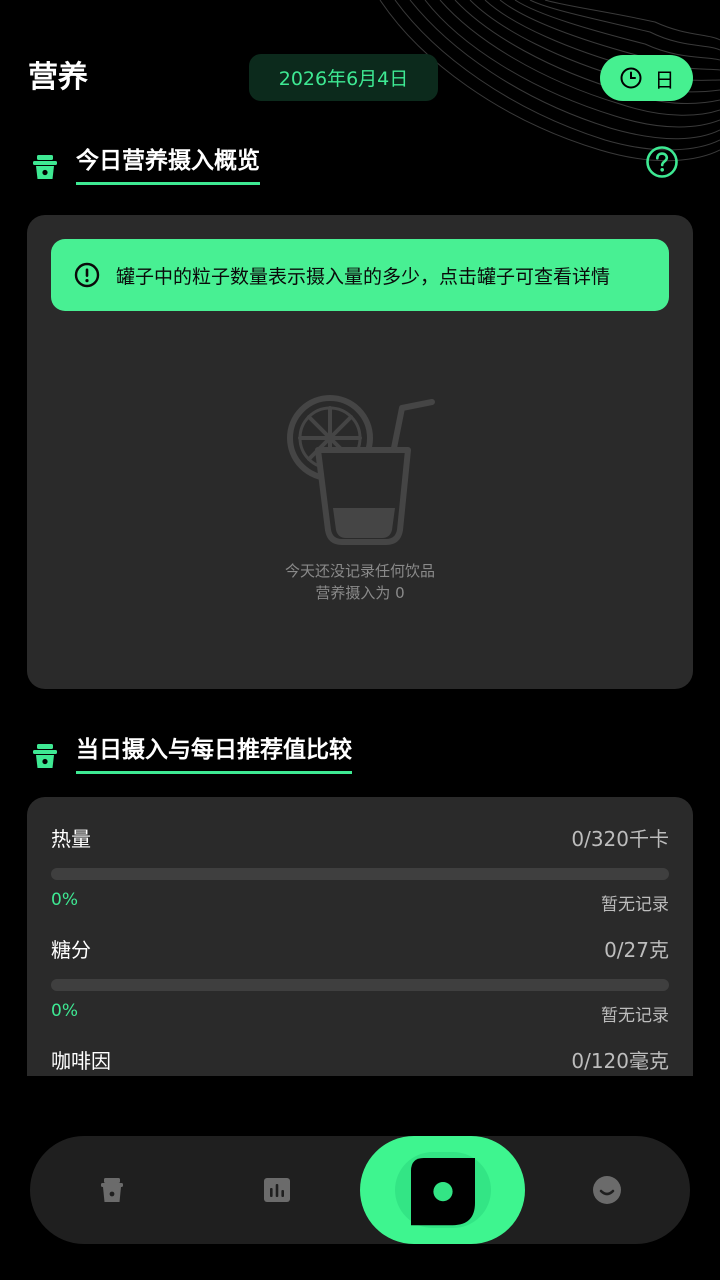  Describe the element at coordinates (87, 275) in the screenshot. I see `alert-icon` at that location.